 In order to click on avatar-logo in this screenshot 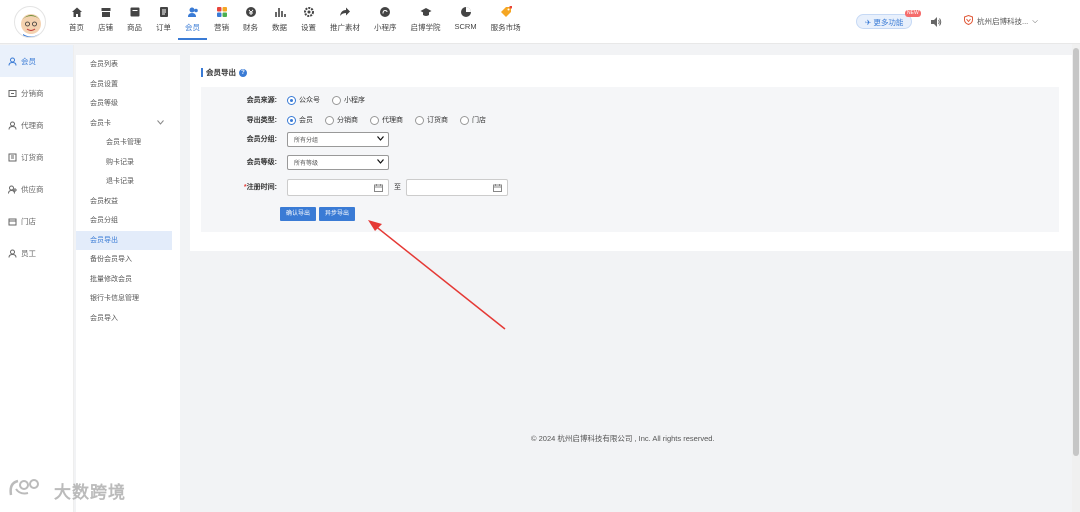, I will do `click(30, 22)`.